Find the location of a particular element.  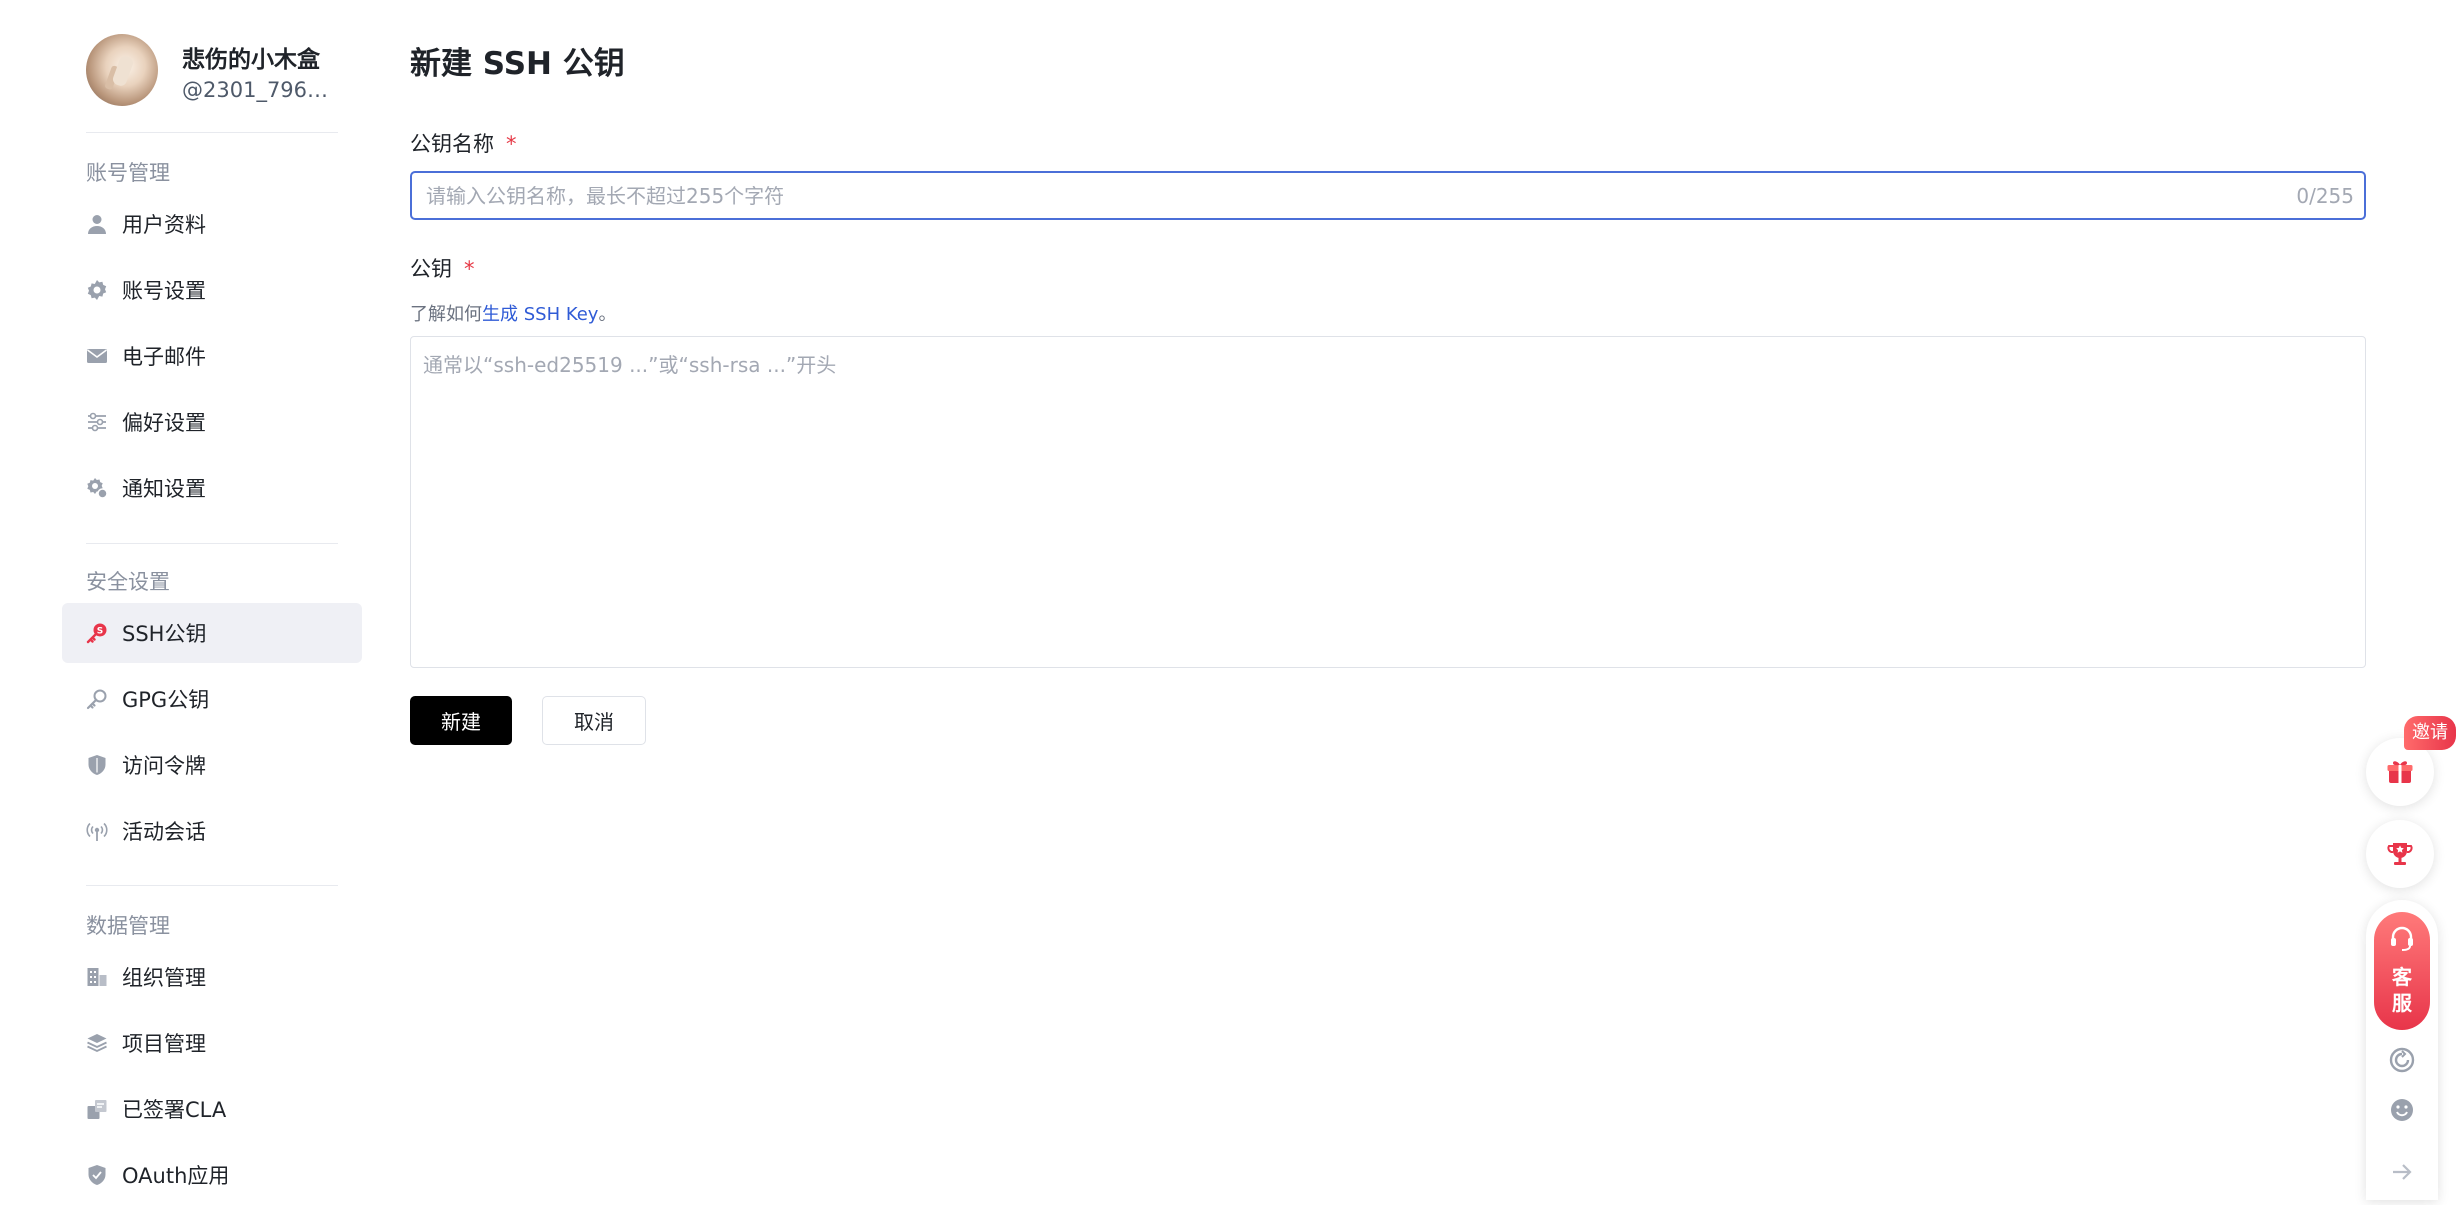

ssh-key-icon: S is located at coordinates (96, 633).